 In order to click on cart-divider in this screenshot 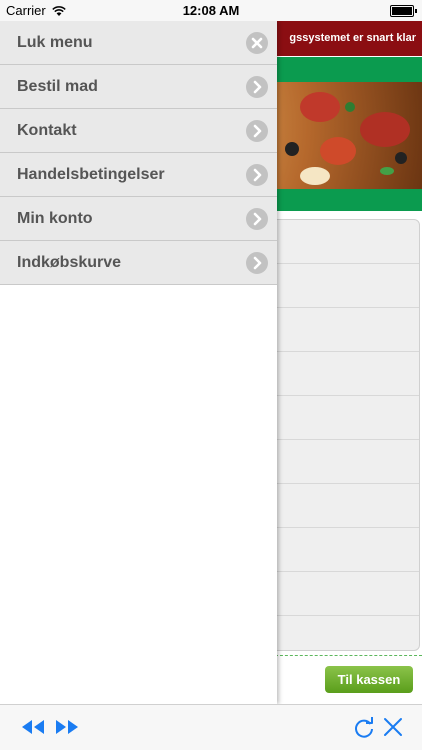, I will do `click(346, 655)`.